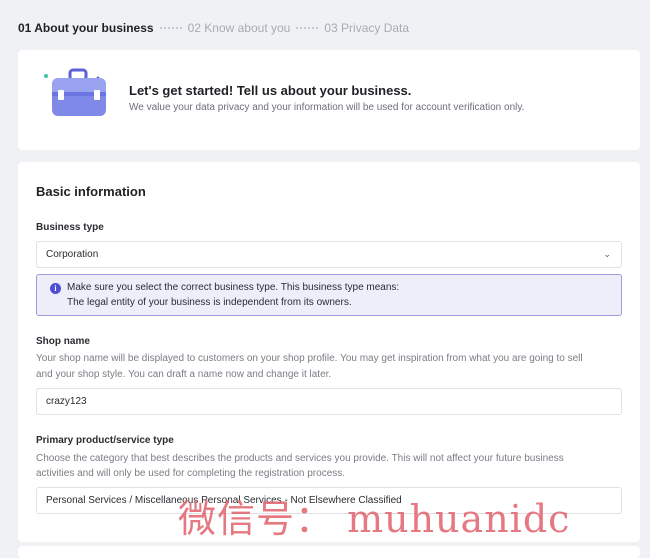  What do you see at coordinates (607, 254) in the screenshot?
I see `chevron-down-icon: ⌄` at bounding box center [607, 254].